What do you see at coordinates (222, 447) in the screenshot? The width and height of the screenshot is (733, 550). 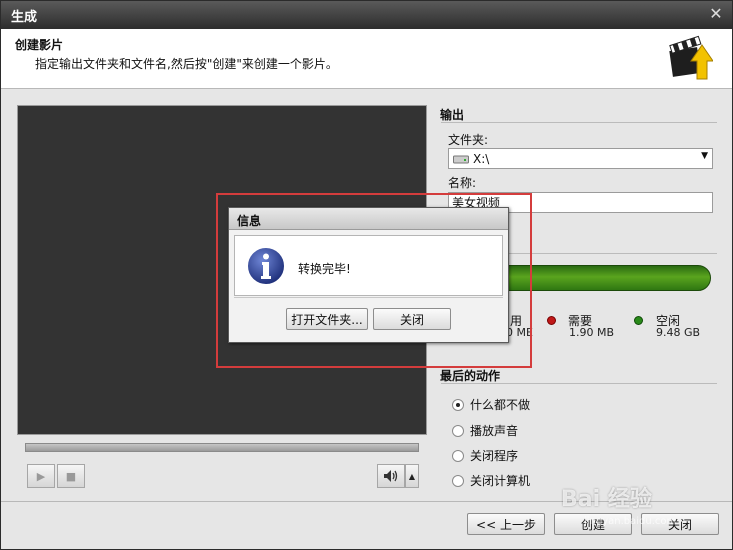 I see `seek-bar` at bounding box center [222, 447].